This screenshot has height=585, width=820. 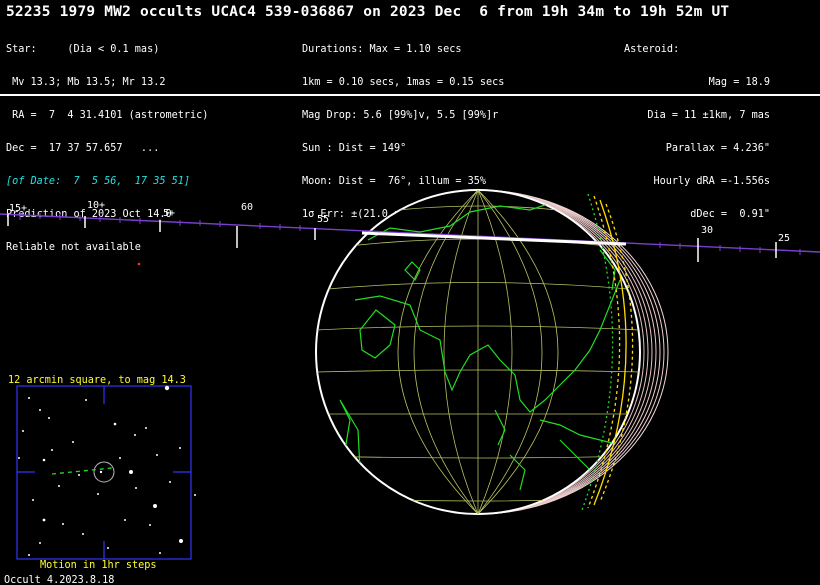 What do you see at coordinates (707, 230) in the screenshot?
I see `path-tick-label: 30` at bounding box center [707, 230].